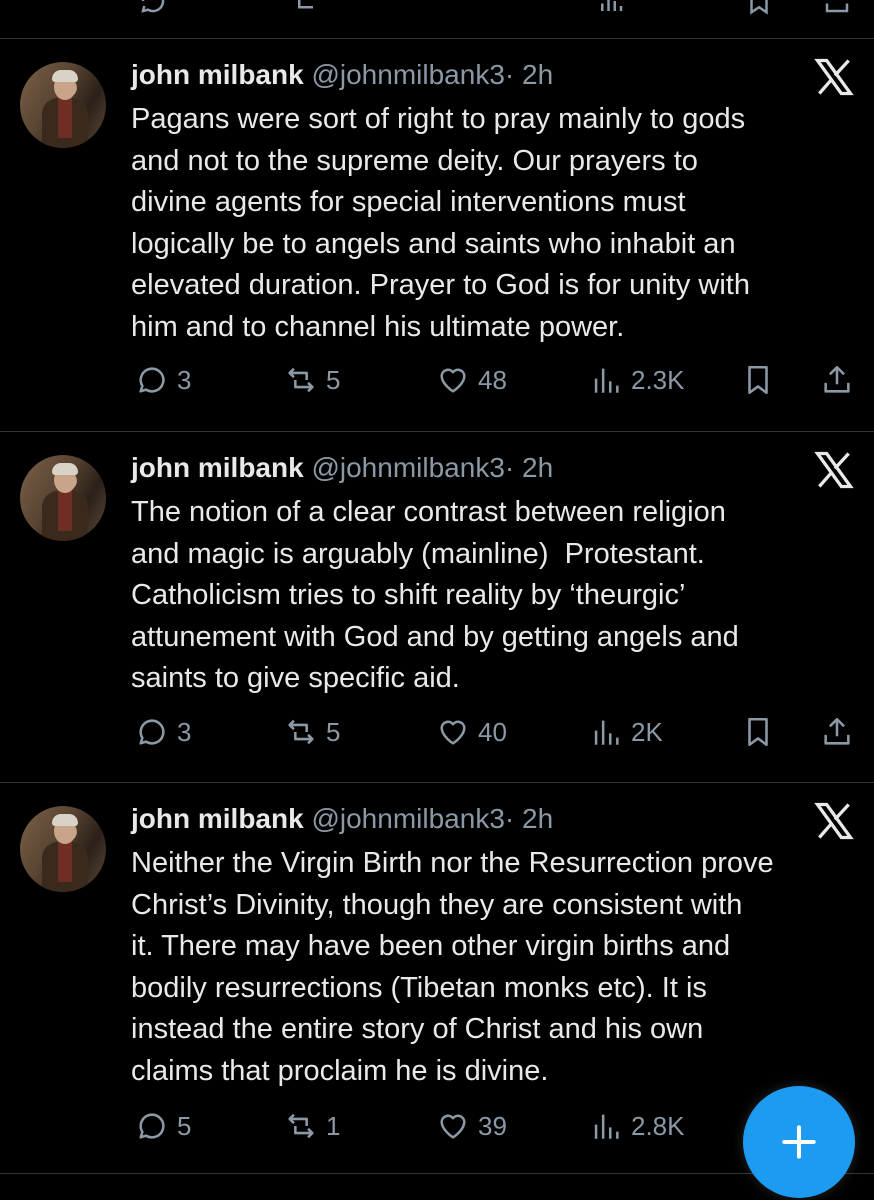 The width and height of the screenshot is (874, 1200). I want to click on like-count: 40, so click(492, 731).